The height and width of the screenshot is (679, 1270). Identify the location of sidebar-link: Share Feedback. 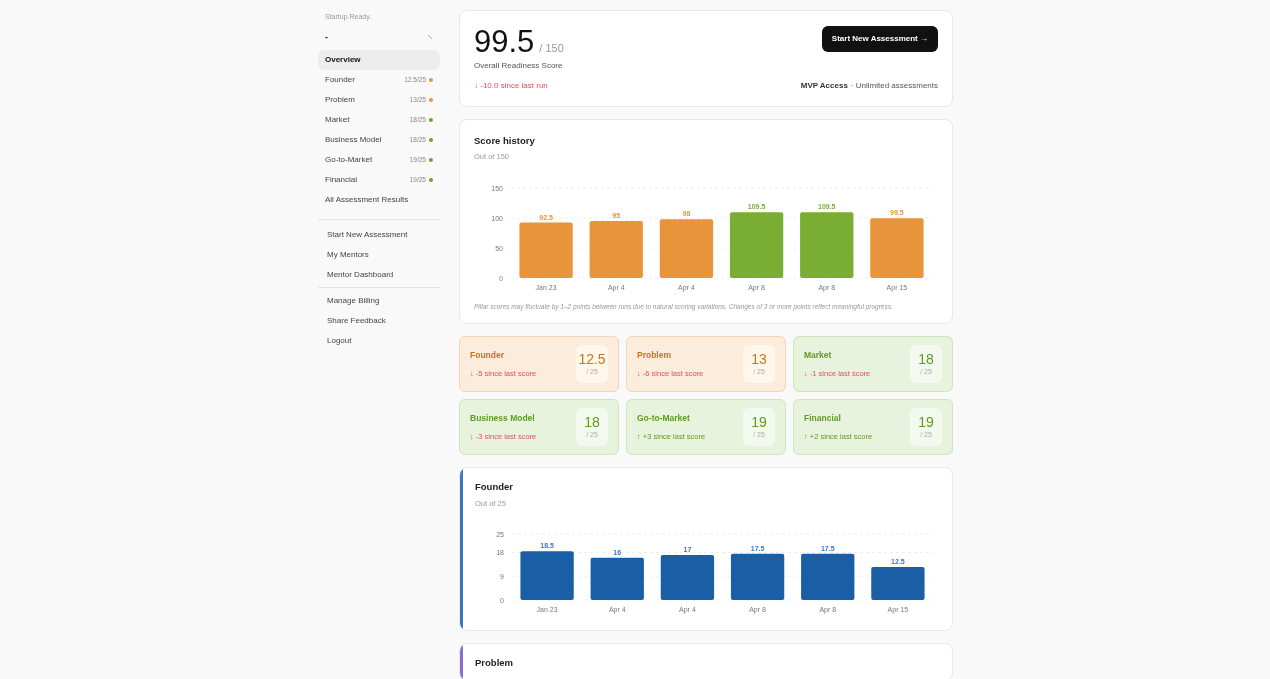
(379, 321).